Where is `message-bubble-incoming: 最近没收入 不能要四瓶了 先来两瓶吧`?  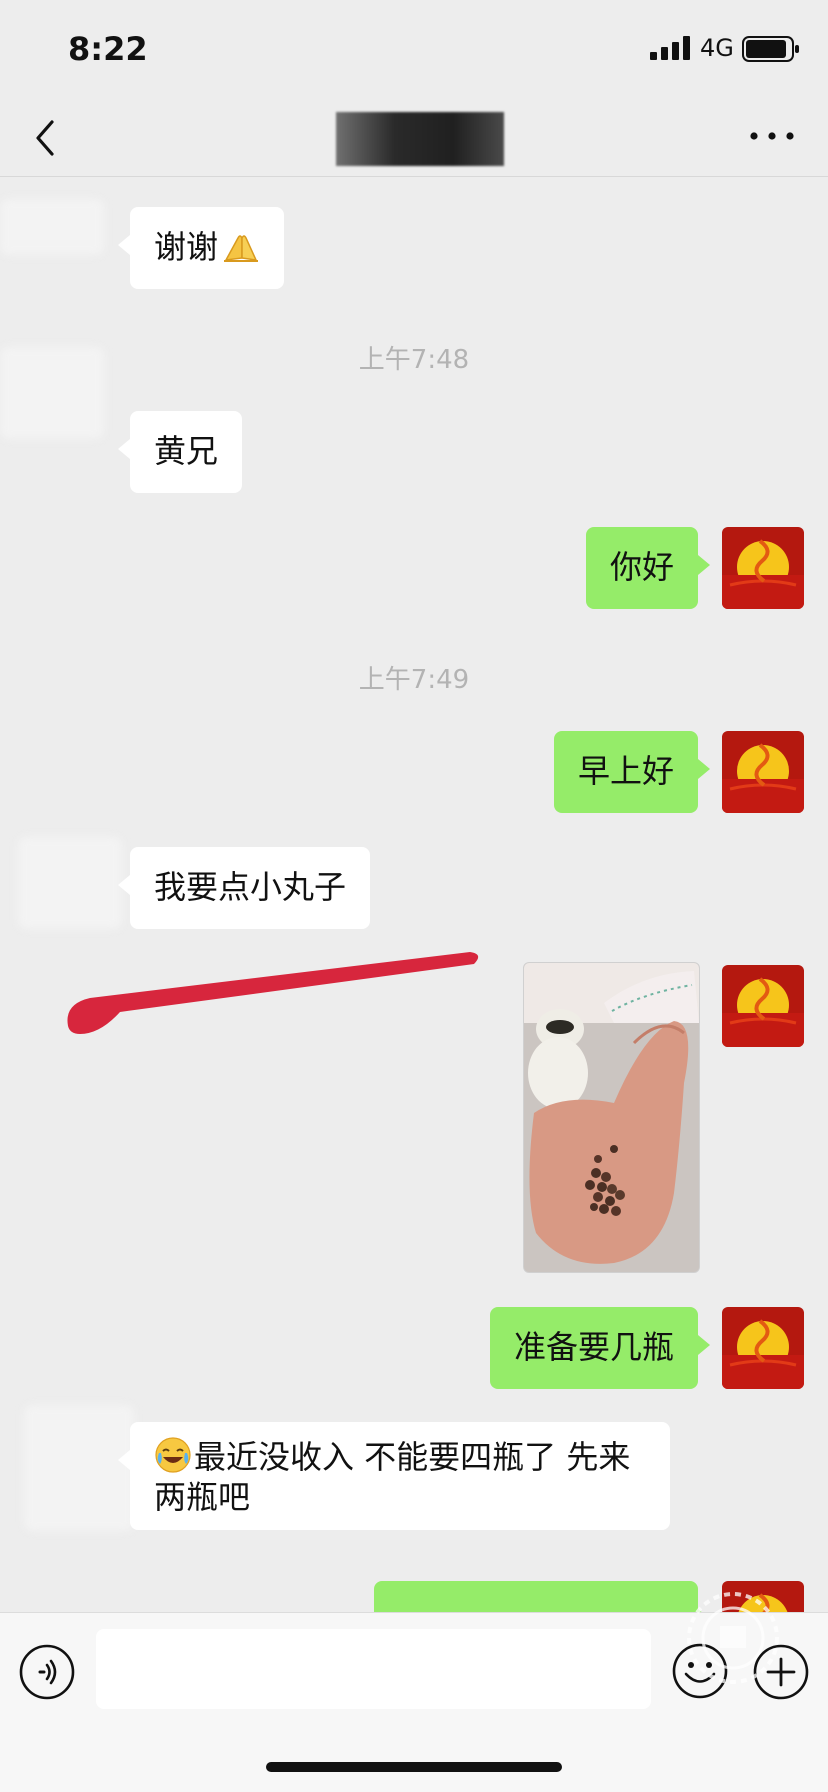 message-bubble-incoming: 最近没收入 不能要四瓶了 先来两瓶吧 is located at coordinates (394, 1476).